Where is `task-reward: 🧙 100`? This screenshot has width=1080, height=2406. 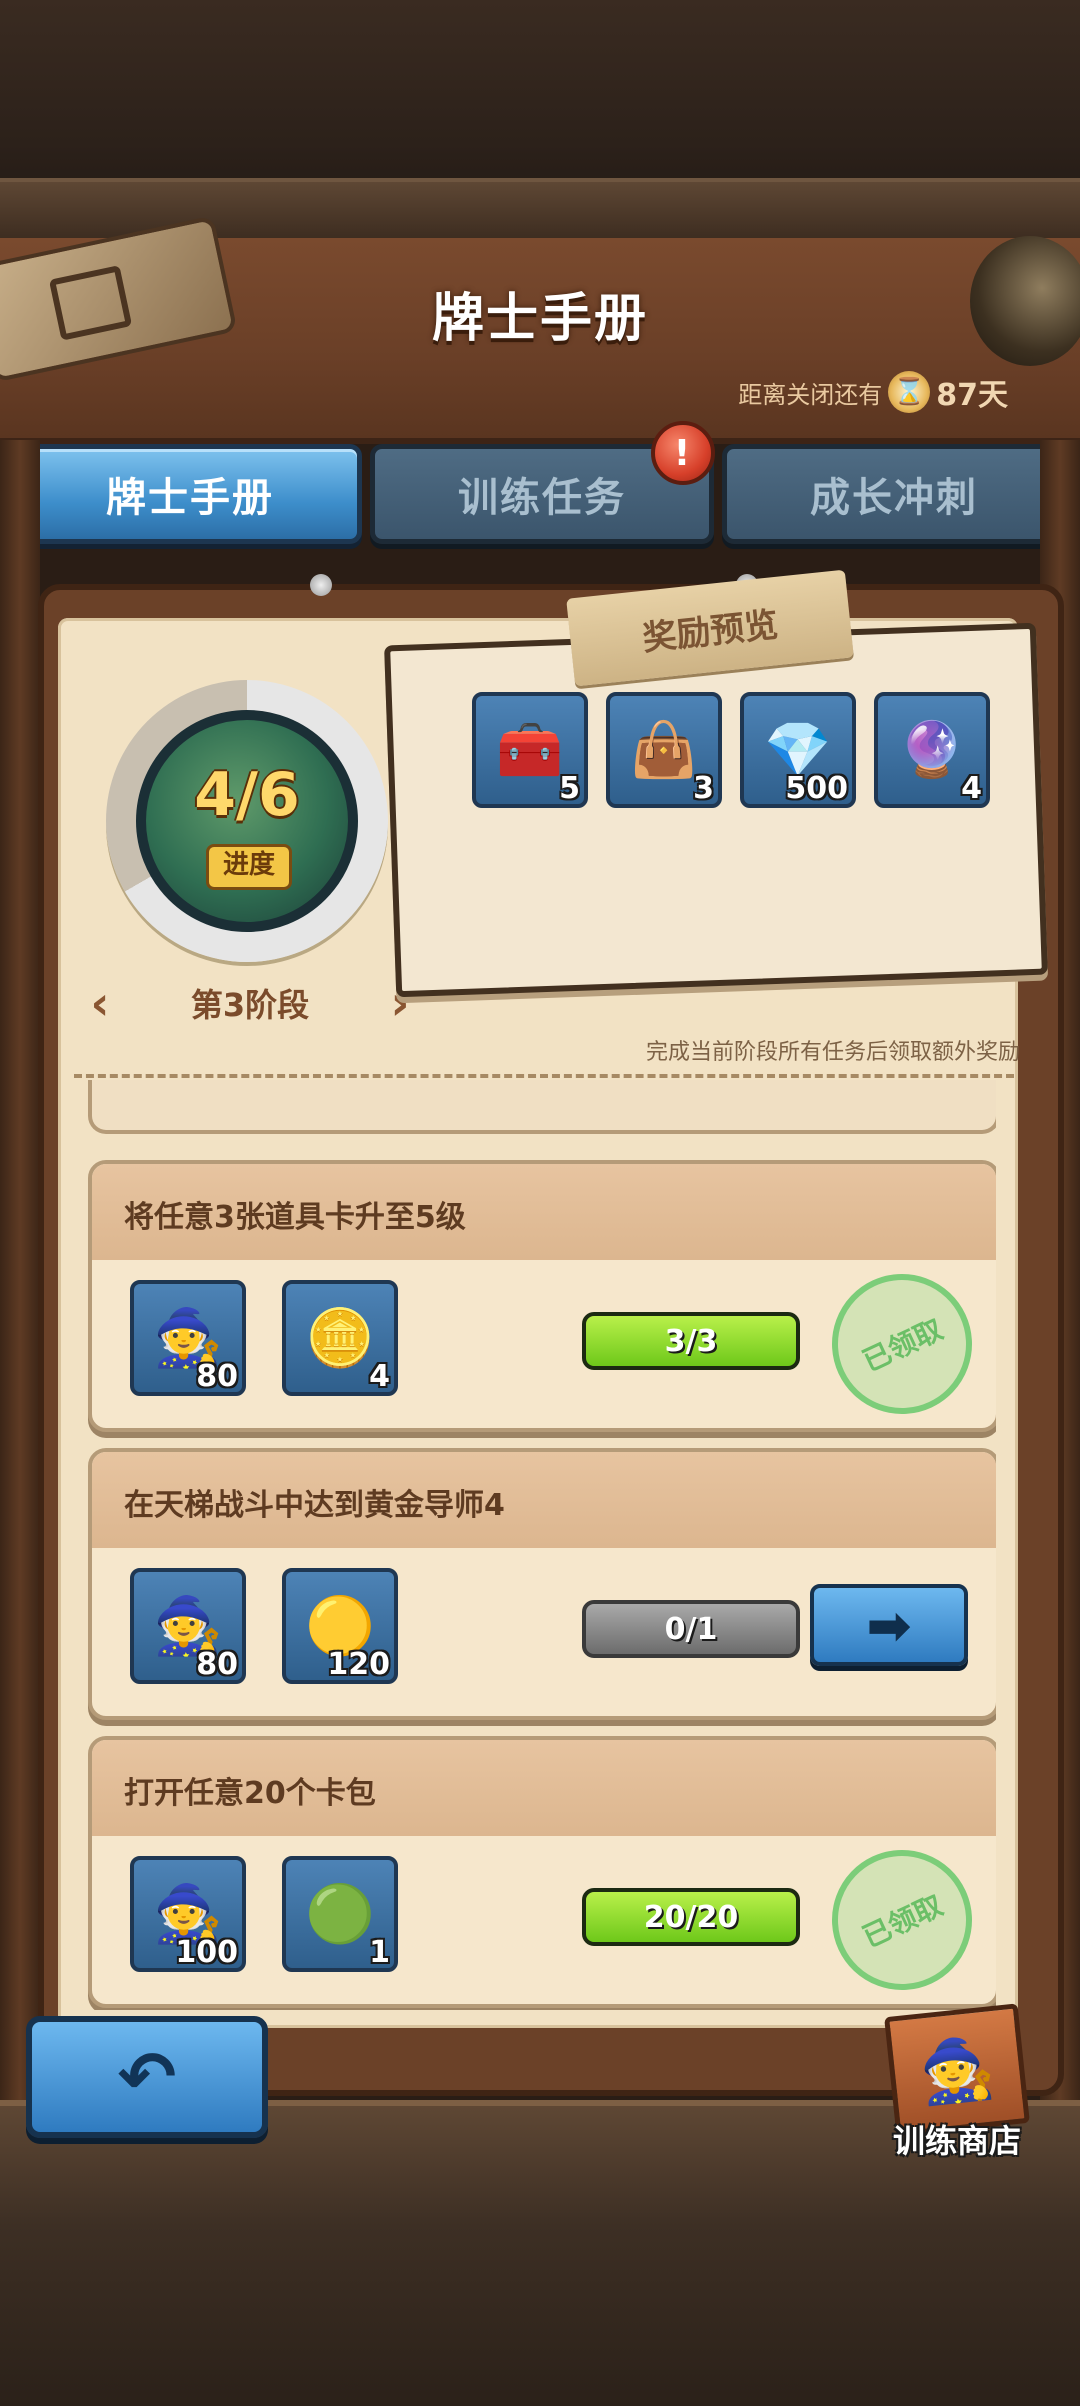
task-reward: 🧙 100 is located at coordinates (188, 1914).